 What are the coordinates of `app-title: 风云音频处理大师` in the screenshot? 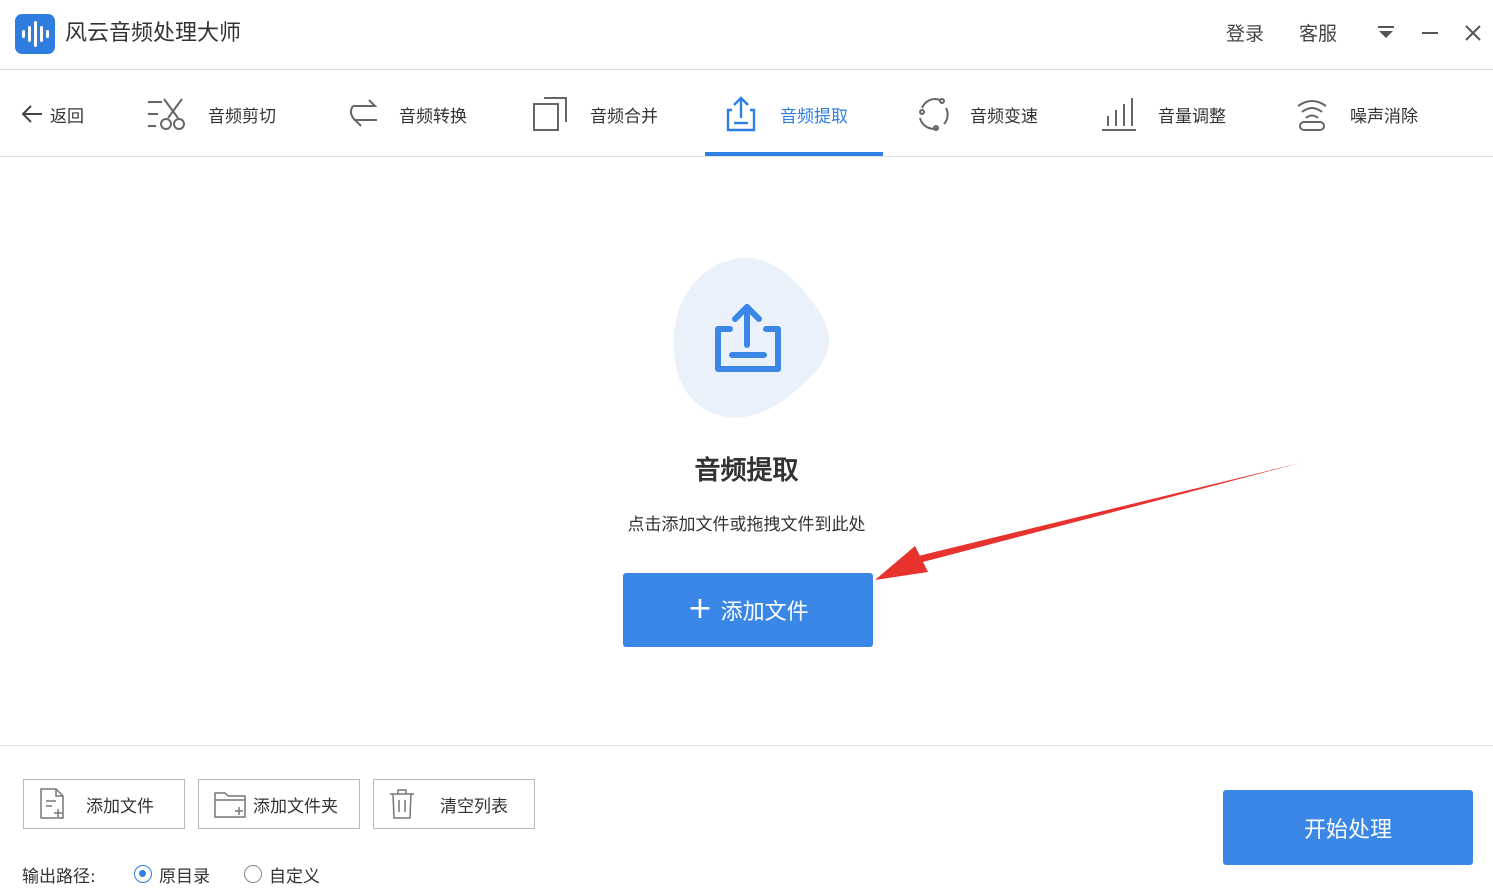 It's located at (153, 33).